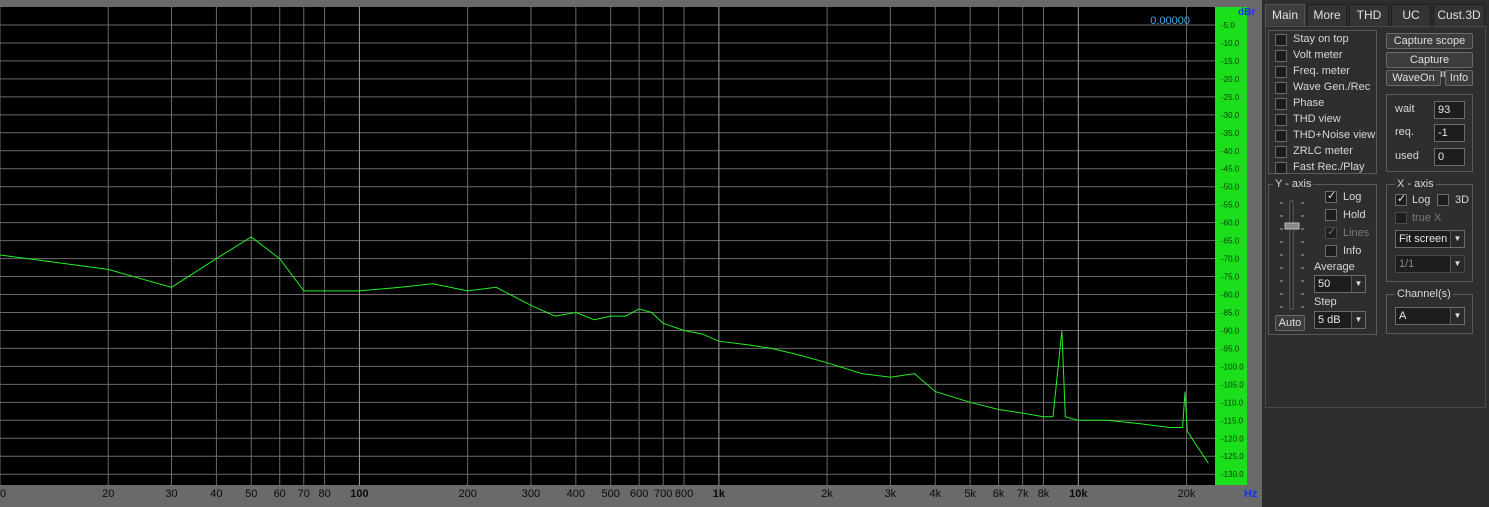  Describe the element at coordinates (1230, 312) in the screenshot. I see `y-tick-label: -85.0` at that location.